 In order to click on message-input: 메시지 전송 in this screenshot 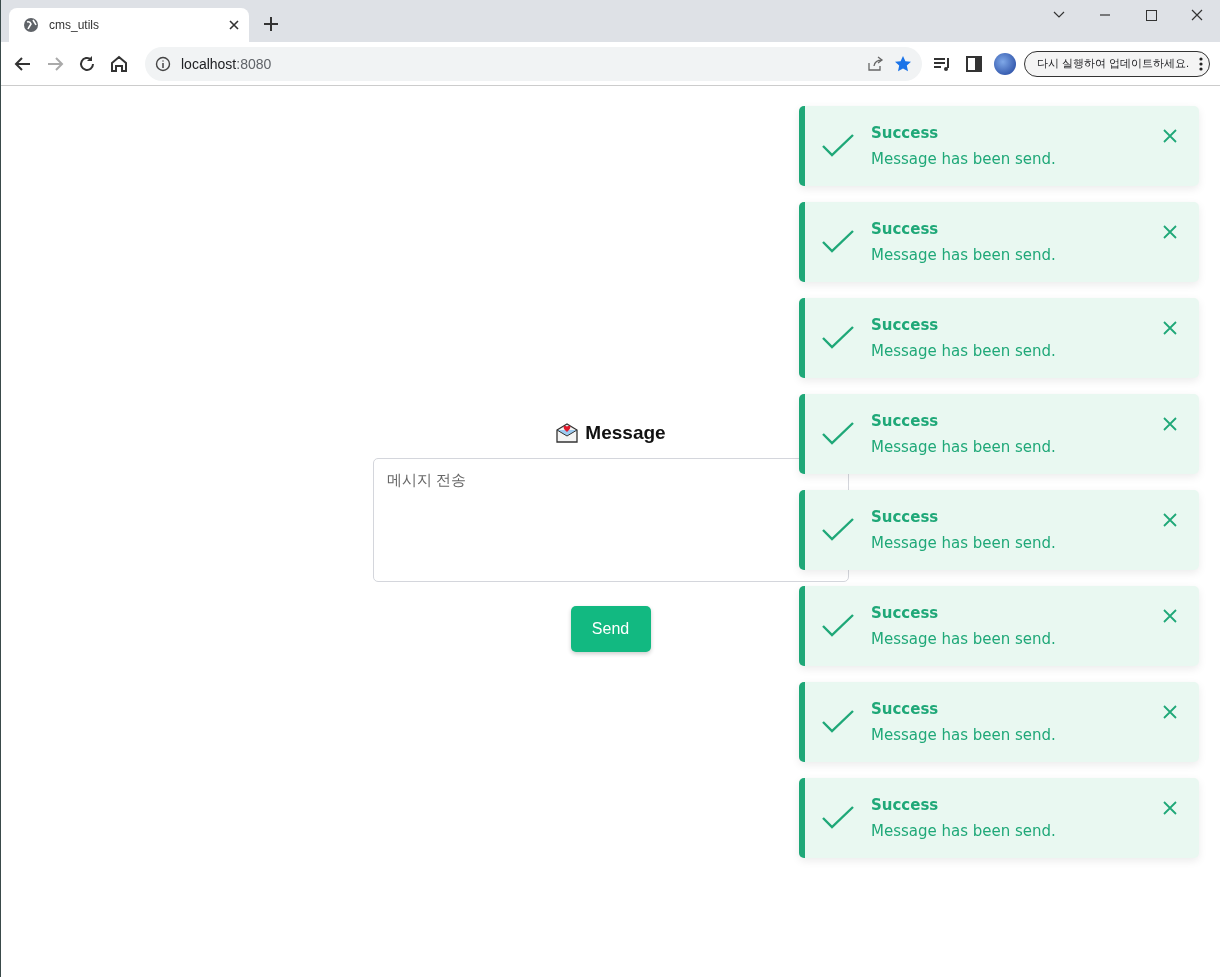, I will do `click(610, 520)`.